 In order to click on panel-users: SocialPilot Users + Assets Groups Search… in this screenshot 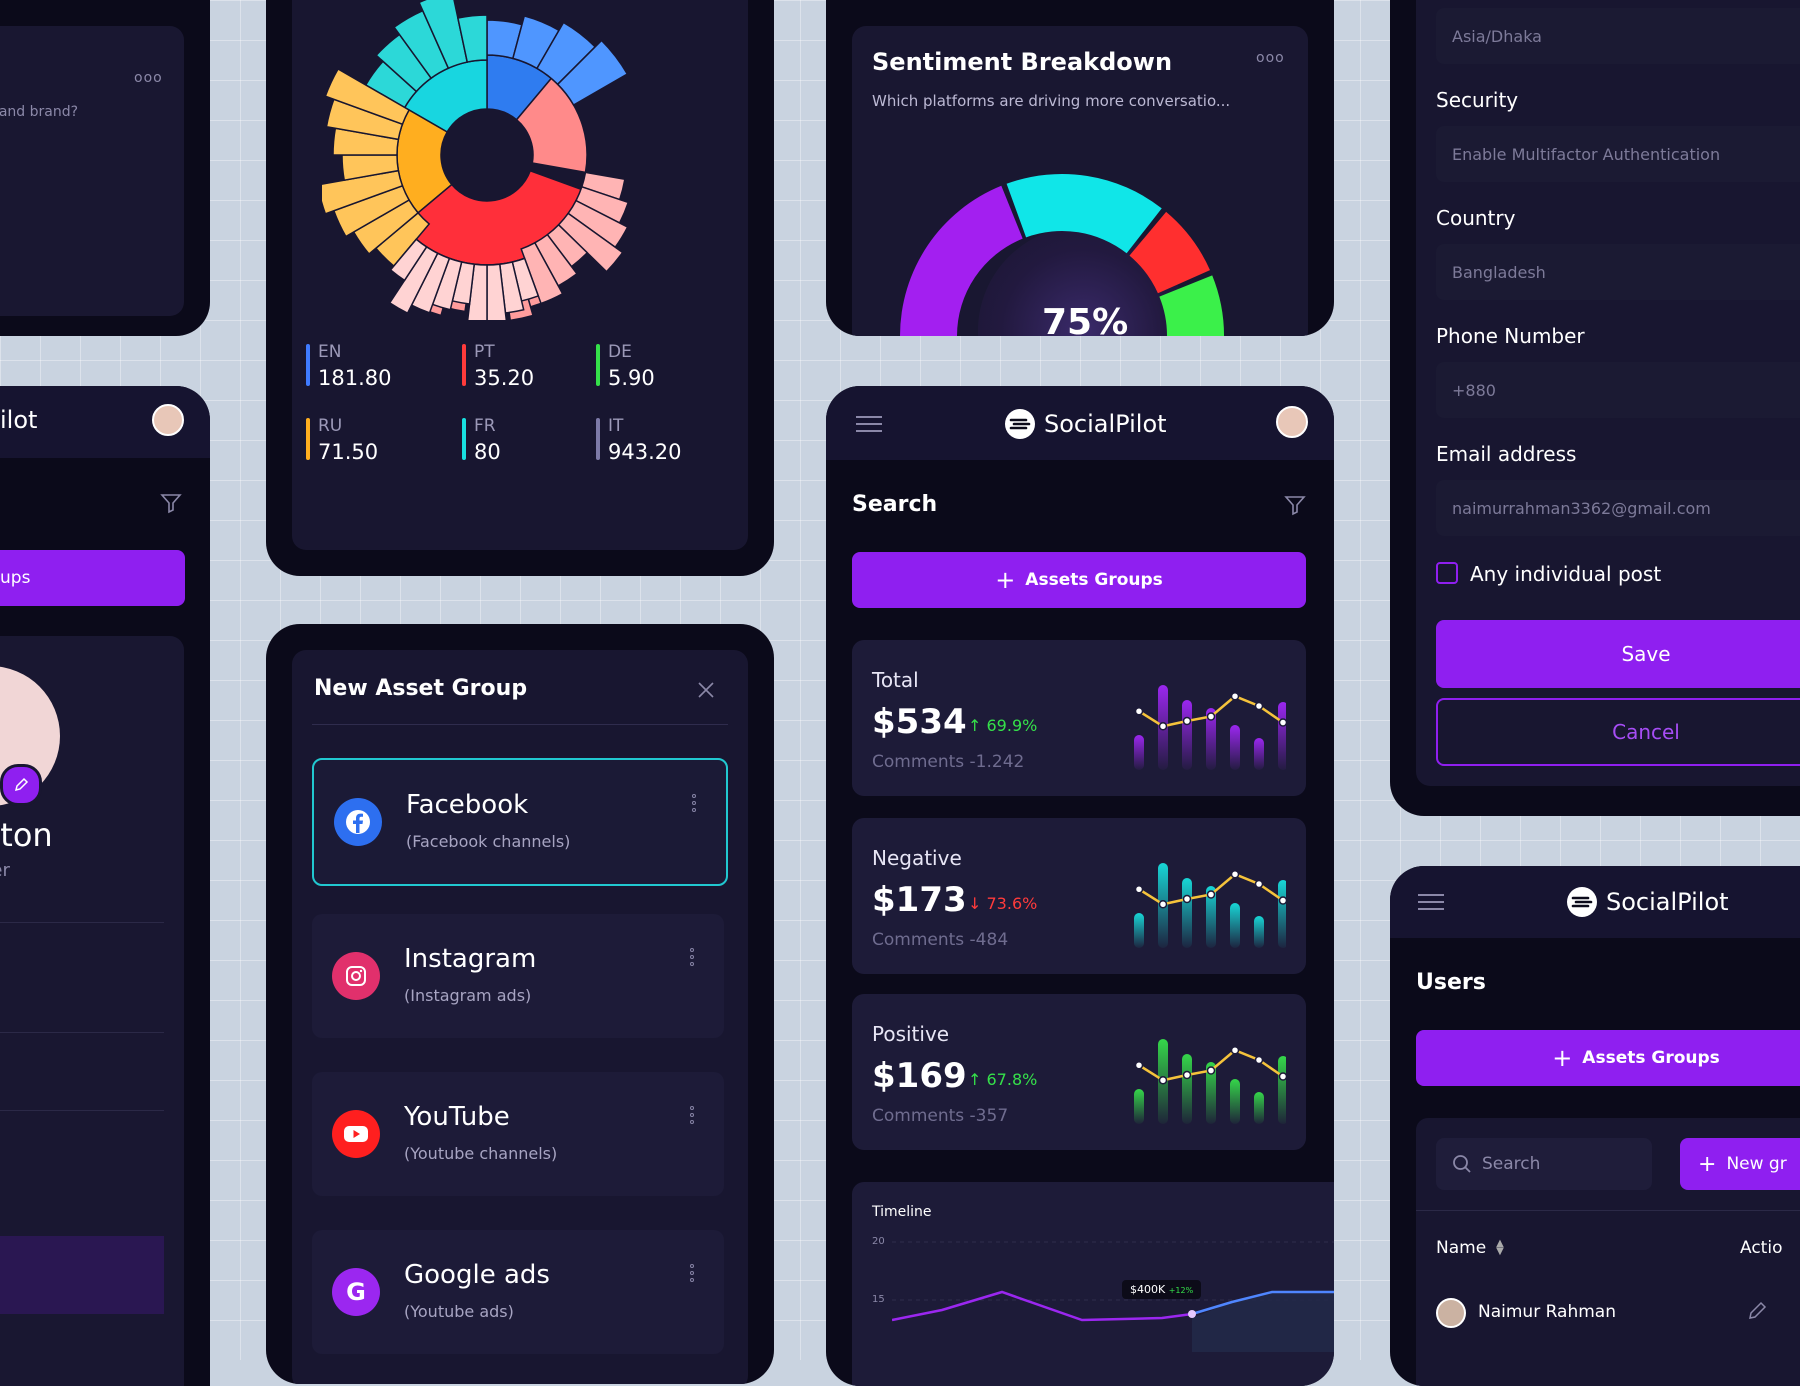, I will do `click(1595, 1126)`.